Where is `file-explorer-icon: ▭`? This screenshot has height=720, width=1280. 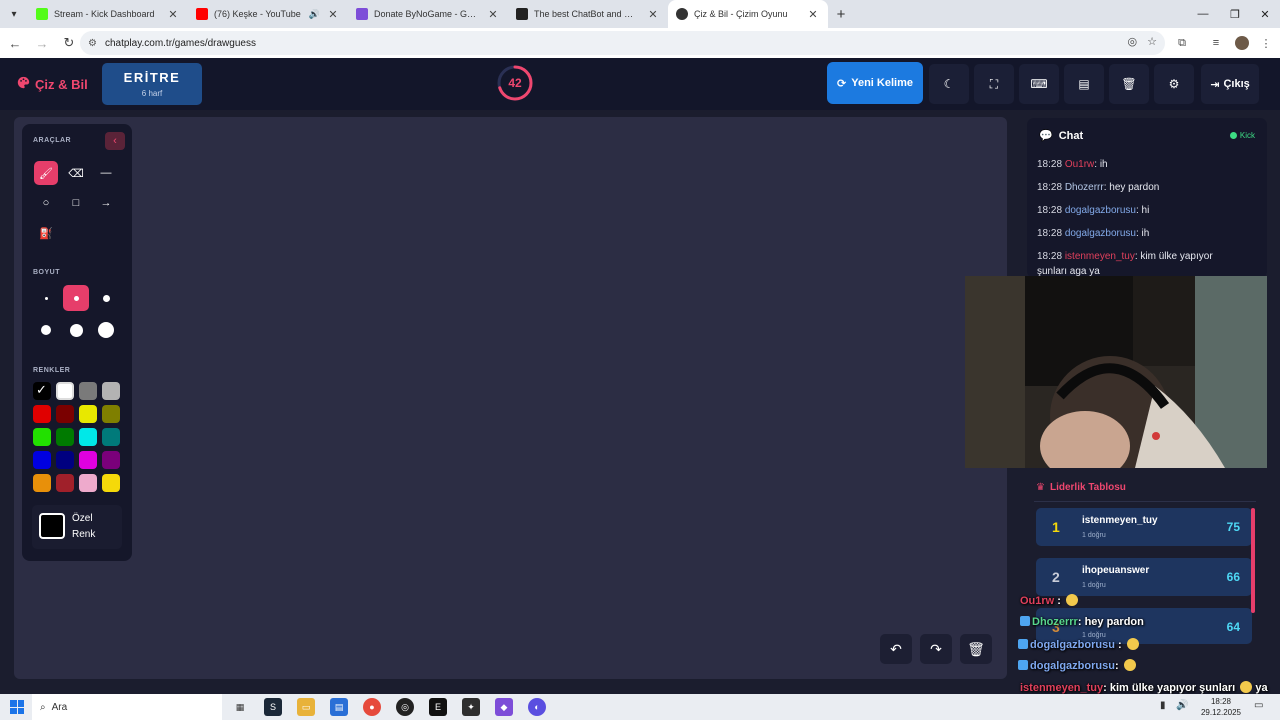
file-explorer-icon: ▭ is located at coordinates (306, 707).